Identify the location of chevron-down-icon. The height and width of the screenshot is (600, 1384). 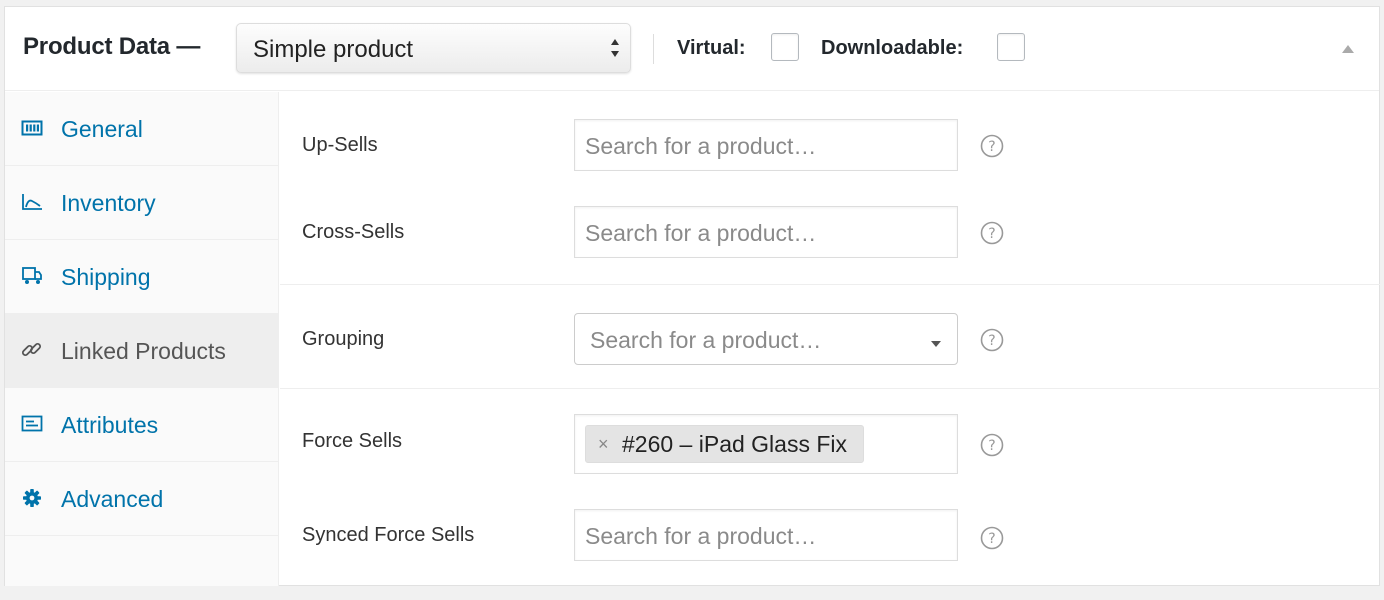
(936, 341).